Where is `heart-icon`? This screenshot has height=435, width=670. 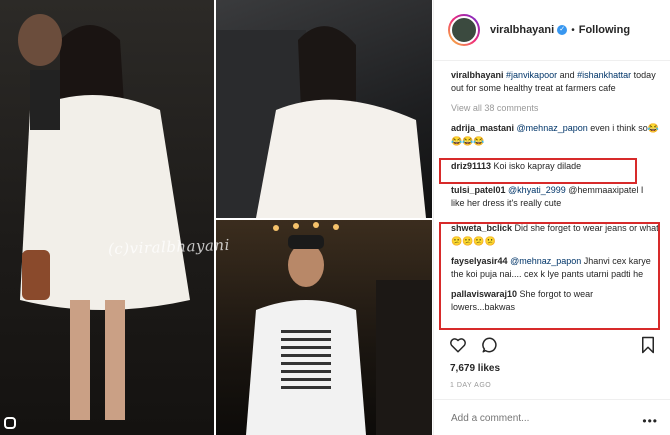
heart-icon is located at coordinates (458, 345).